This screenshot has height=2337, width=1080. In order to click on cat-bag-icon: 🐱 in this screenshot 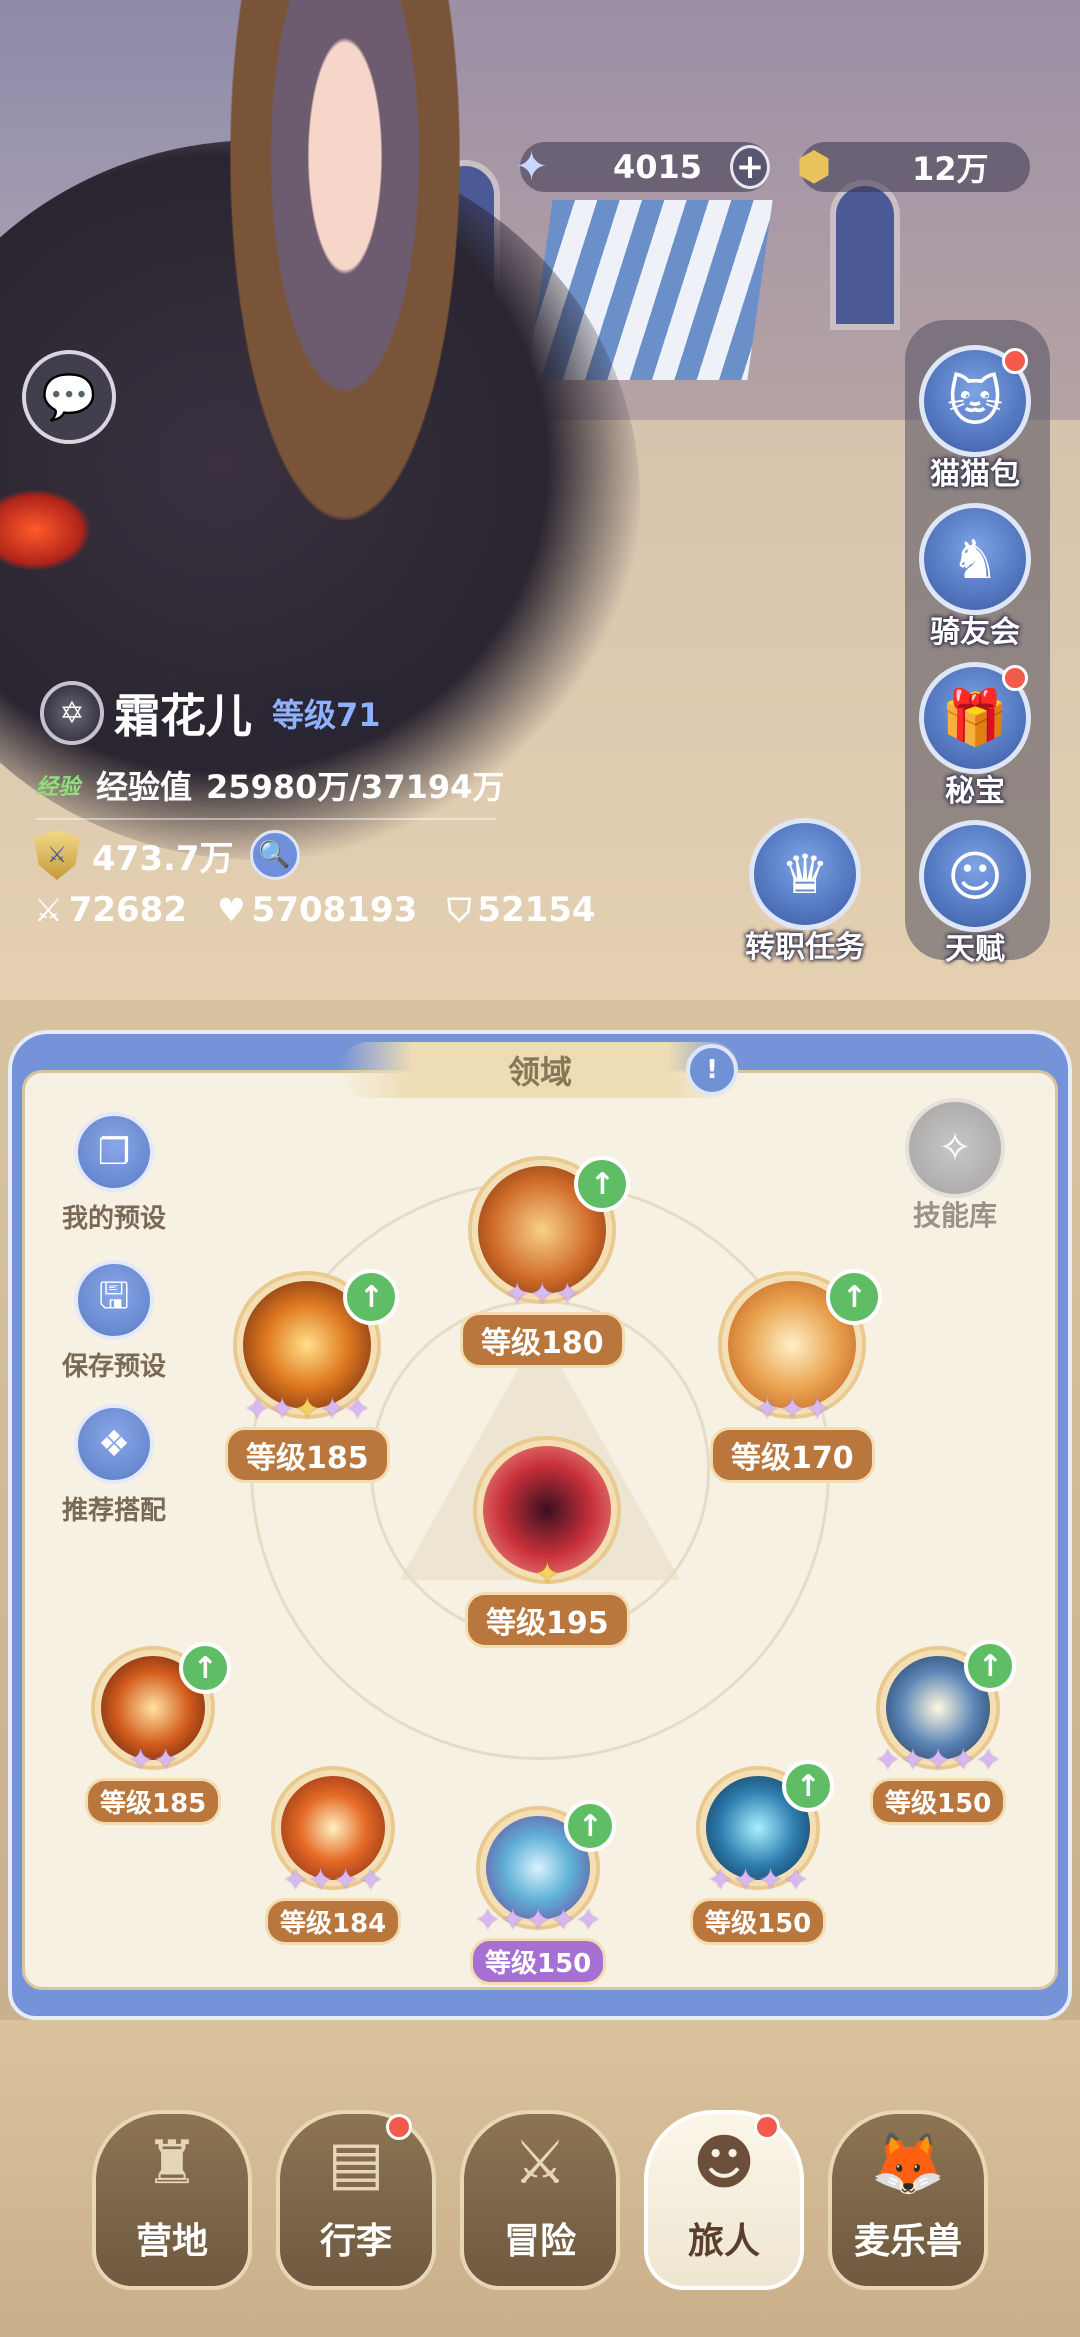, I will do `click(975, 401)`.